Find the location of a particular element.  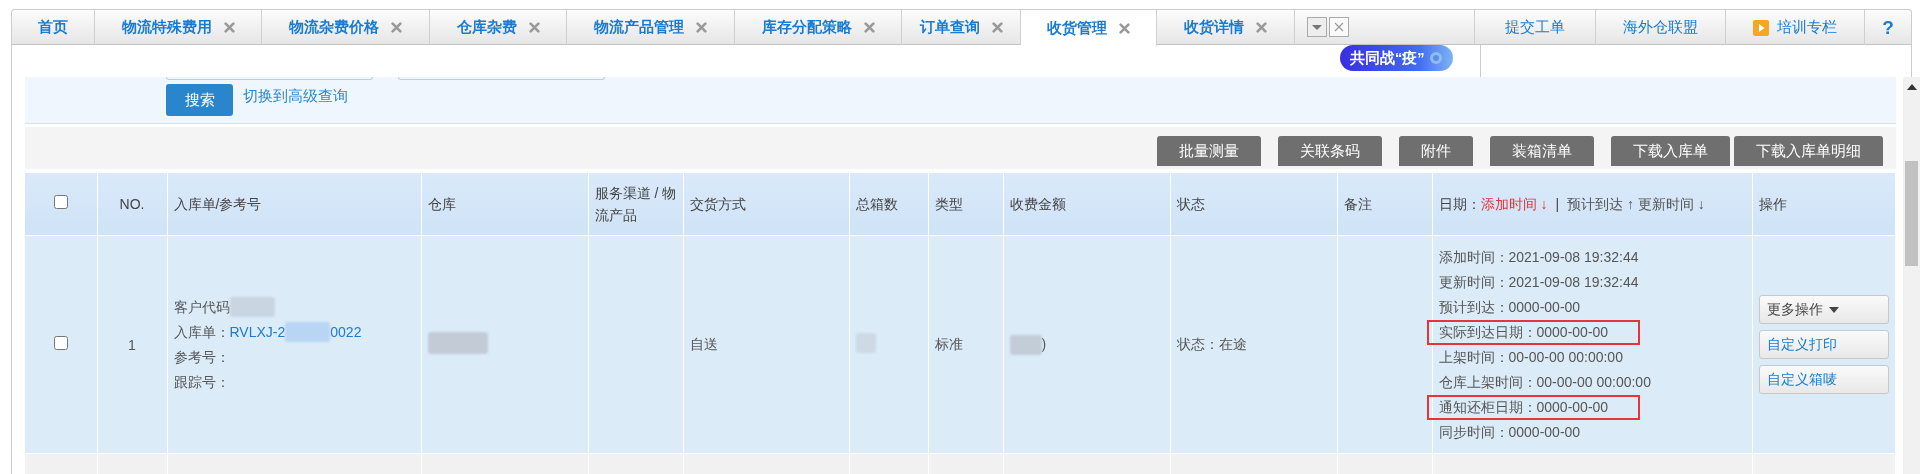

date-line: 同步时间：0000-00-00 is located at coordinates (1509, 432).